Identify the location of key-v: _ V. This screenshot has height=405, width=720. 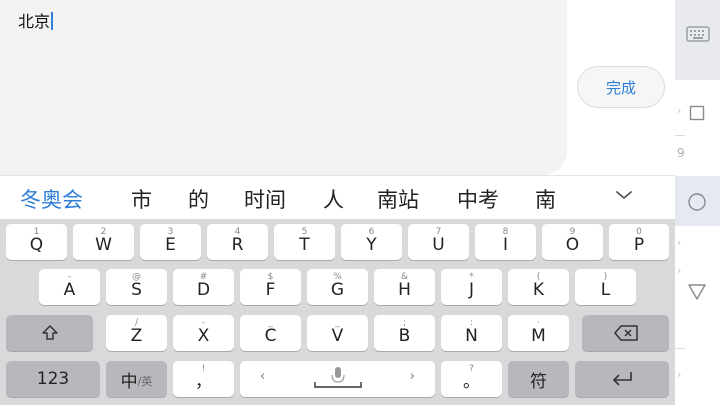
(337, 333).